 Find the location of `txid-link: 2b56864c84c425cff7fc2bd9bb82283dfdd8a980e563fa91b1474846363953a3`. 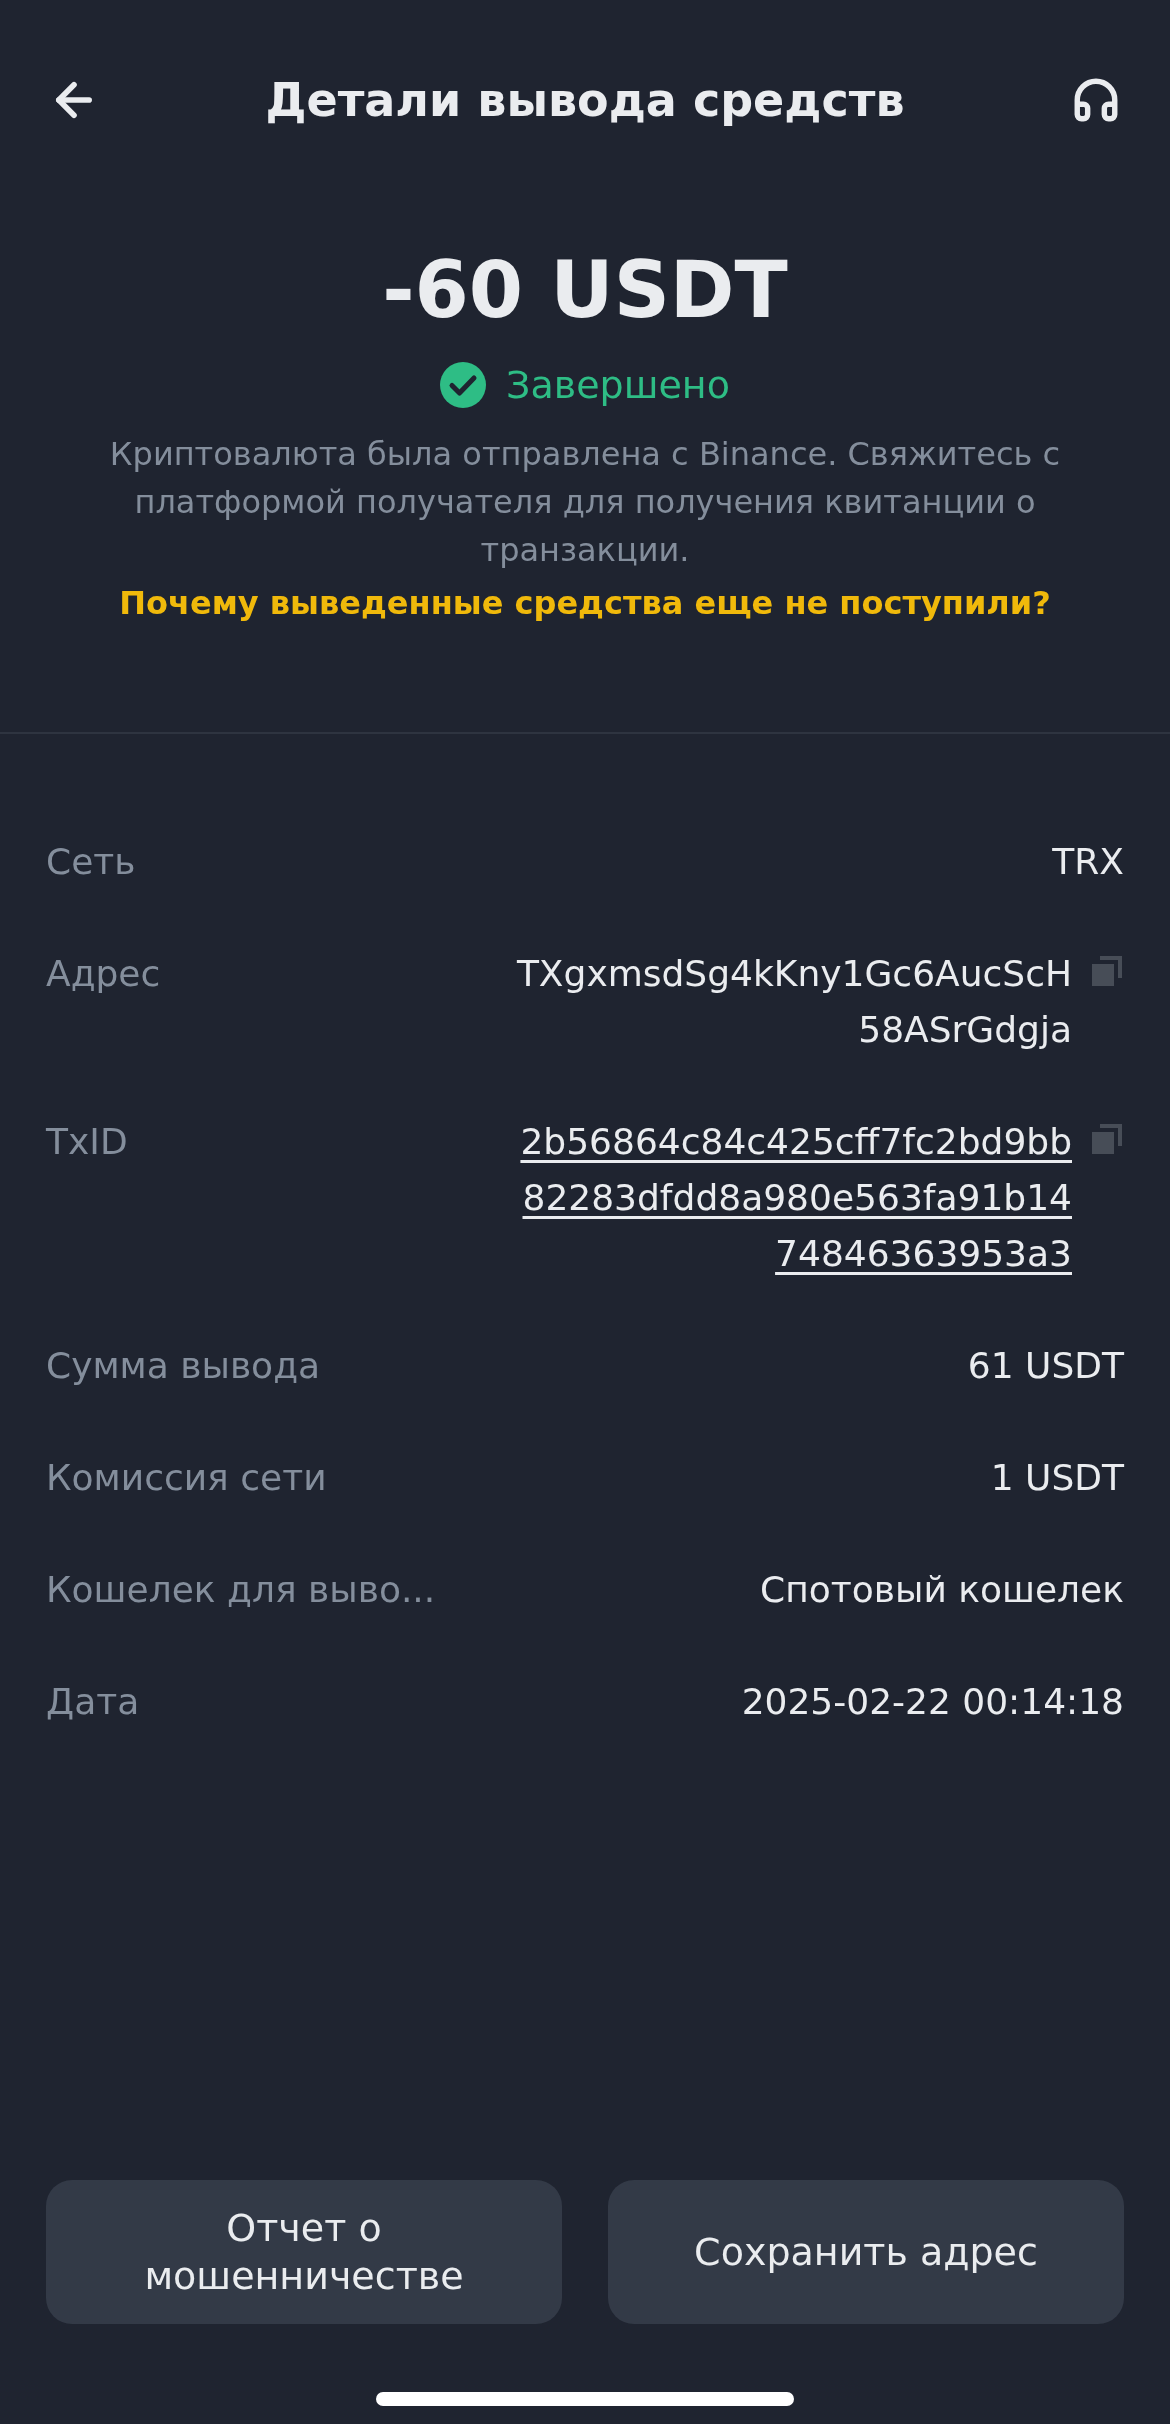

txid-link: 2b56864c84c425cff7fc2bd9bb82283dfdd8a980e563fa91b1474846363953a3 is located at coordinates (792, 1198).